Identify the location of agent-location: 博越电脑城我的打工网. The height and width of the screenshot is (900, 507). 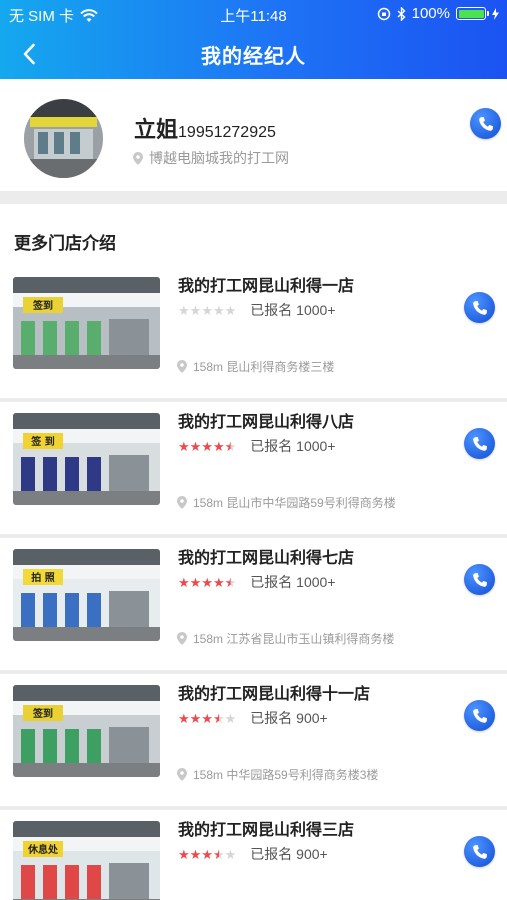
(211, 158).